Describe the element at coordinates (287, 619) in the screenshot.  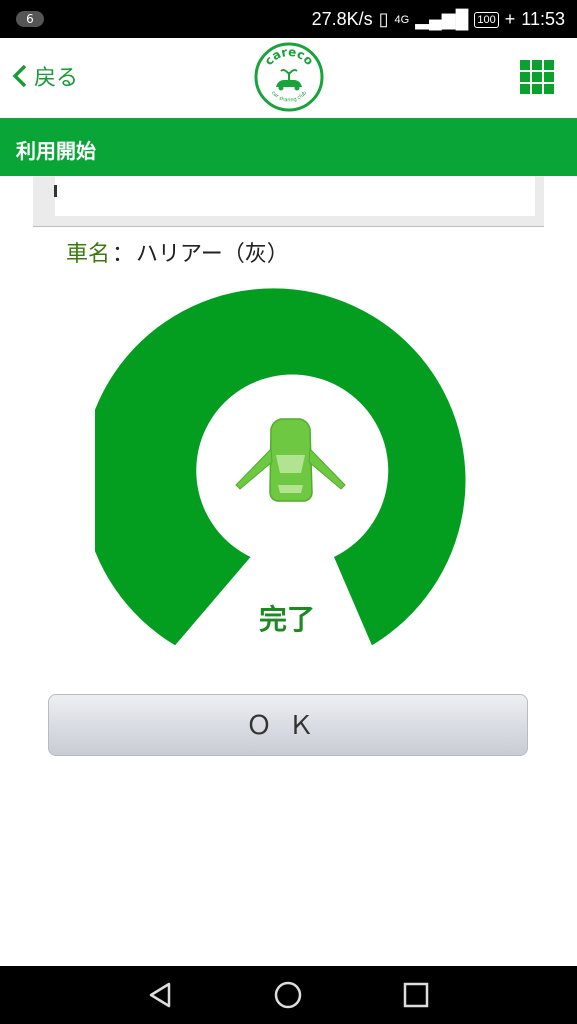
I see `status-done-label: 完了` at that location.